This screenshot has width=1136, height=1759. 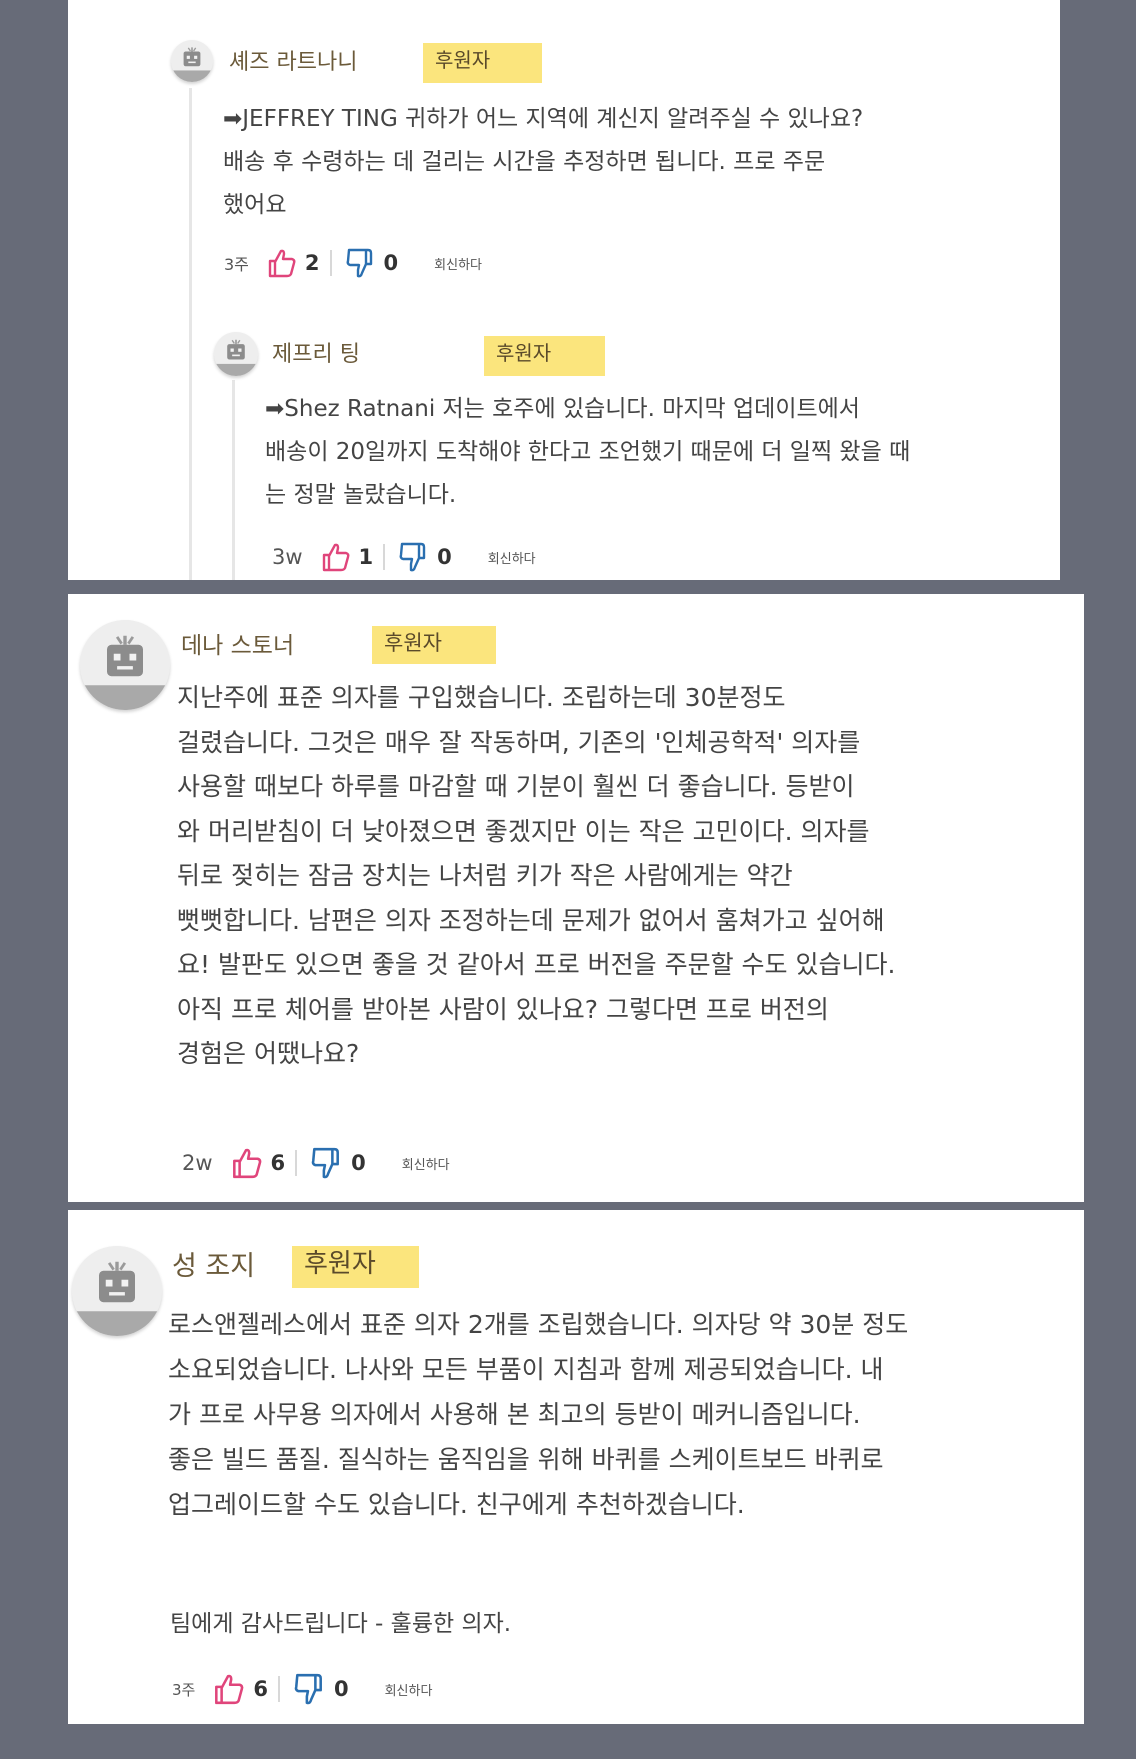 What do you see at coordinates (538, 1324) in the screenshot?
I see `comment-line: 로스앤젤레스에서 표준 의자 2개를 조립했습니다. 의자당 약 30분 정도` at bounding box center [538, 1324].